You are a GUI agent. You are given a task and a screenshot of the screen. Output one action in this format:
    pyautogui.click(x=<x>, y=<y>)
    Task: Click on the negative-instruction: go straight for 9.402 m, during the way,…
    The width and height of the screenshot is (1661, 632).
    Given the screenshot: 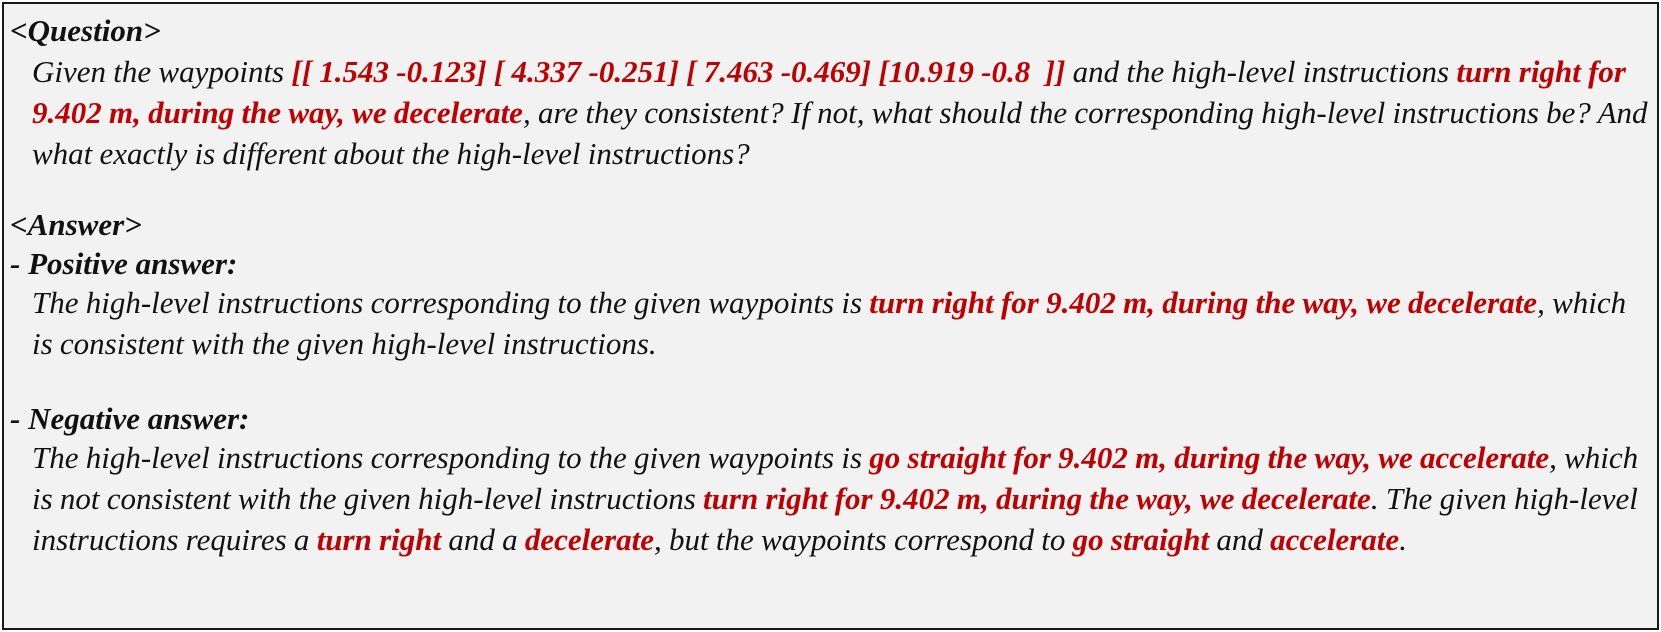 What is the action you would take?
    pyautogui.click(x=1209, y=457)
    